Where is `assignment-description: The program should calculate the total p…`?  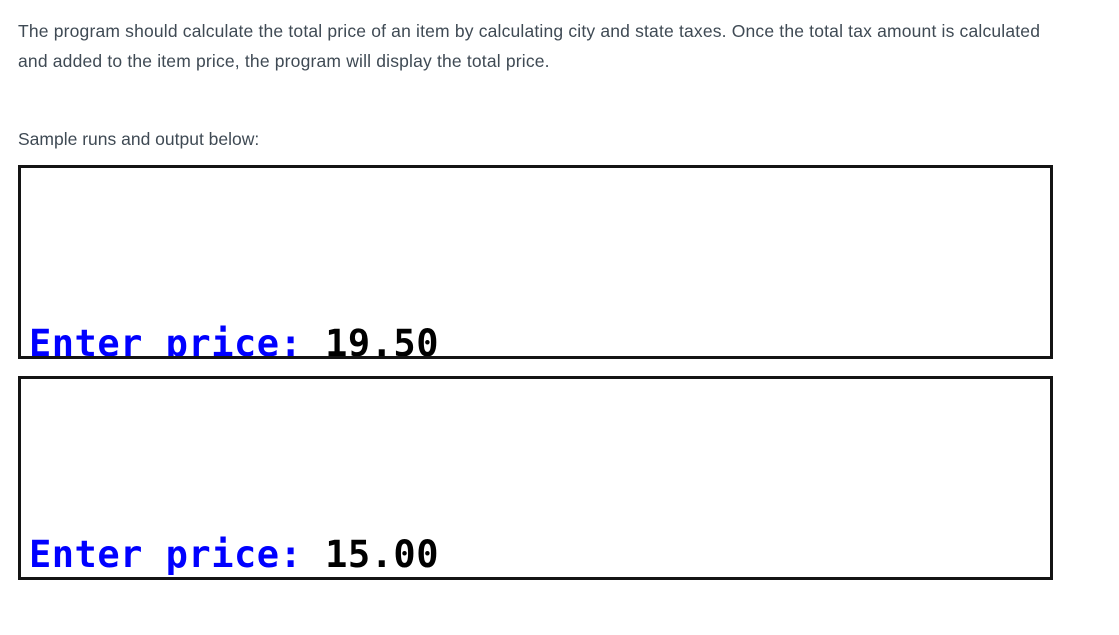
assignment-description: The program should calculate the total p… is located at coordinates (533, 46).